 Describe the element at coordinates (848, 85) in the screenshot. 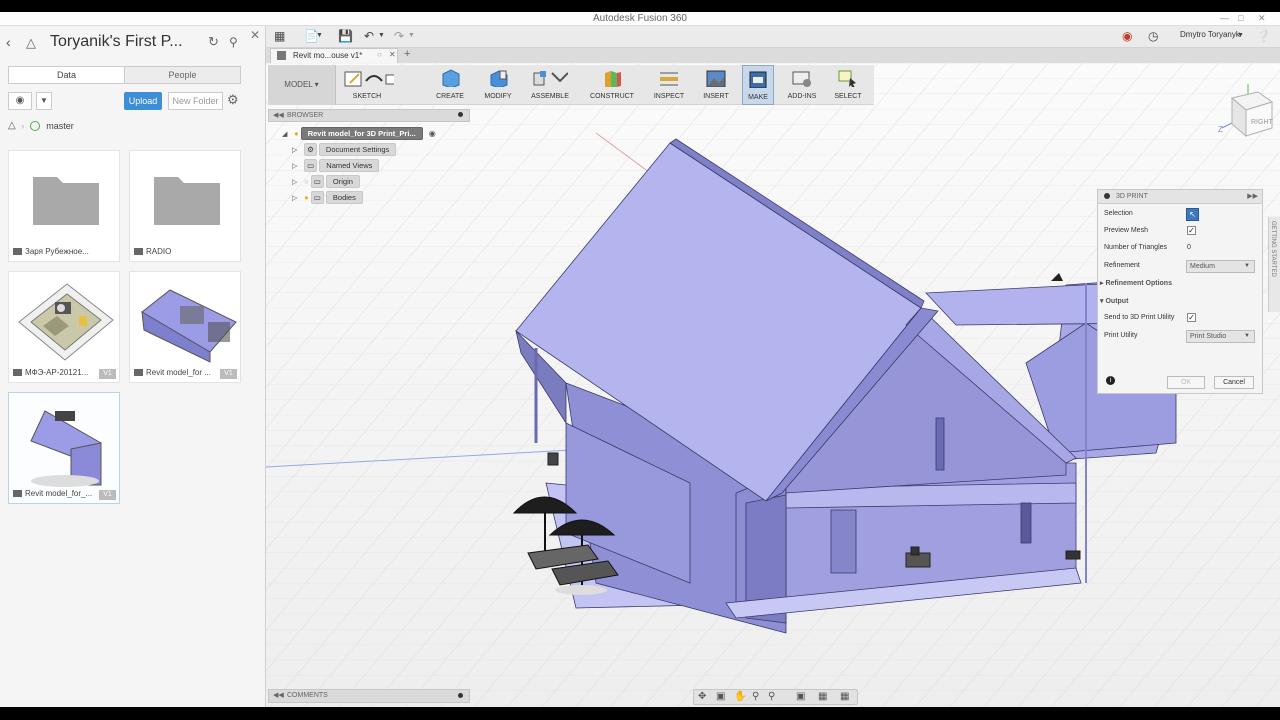

I see `select-tool: SELECT` at that location.